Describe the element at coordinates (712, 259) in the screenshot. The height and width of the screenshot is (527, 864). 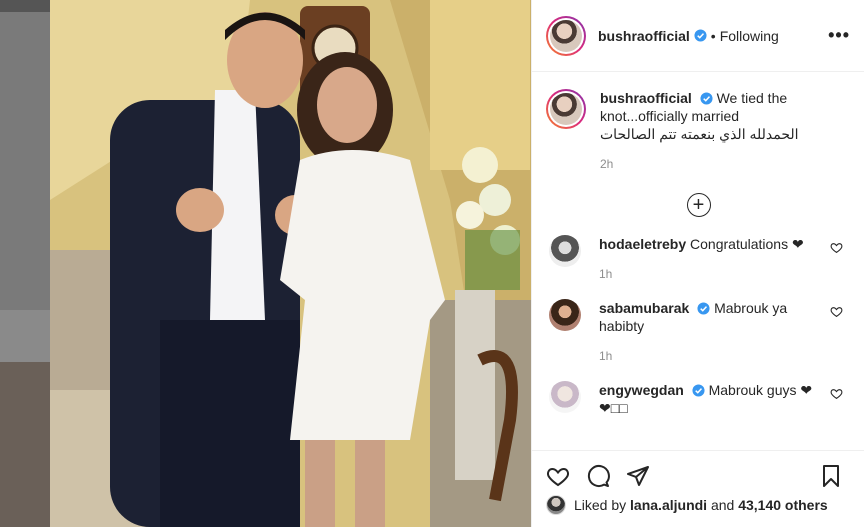
I see `comment-body: hodaeletreby Congratulations ❤ 1h` at that location.